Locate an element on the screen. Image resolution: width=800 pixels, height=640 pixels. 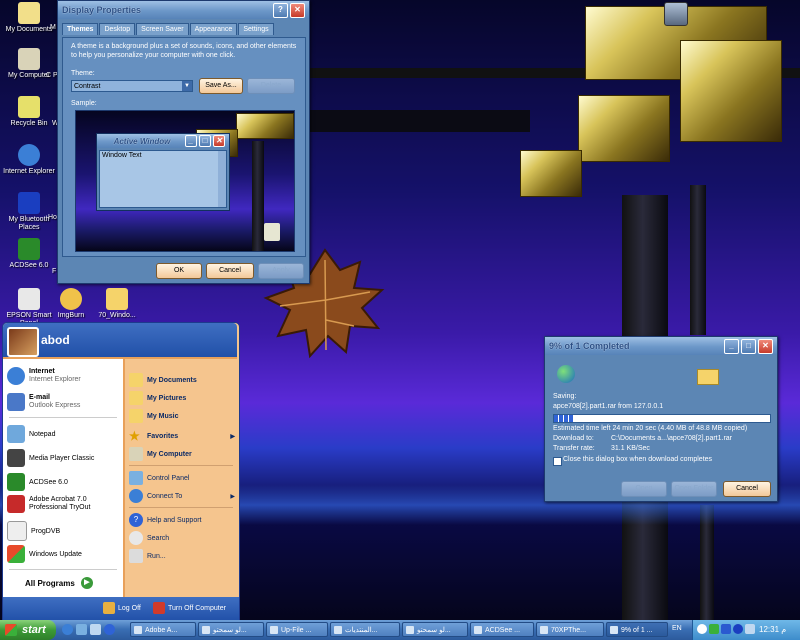
start-item-control-panel: Control Panel is located at coordinates (159, 478).